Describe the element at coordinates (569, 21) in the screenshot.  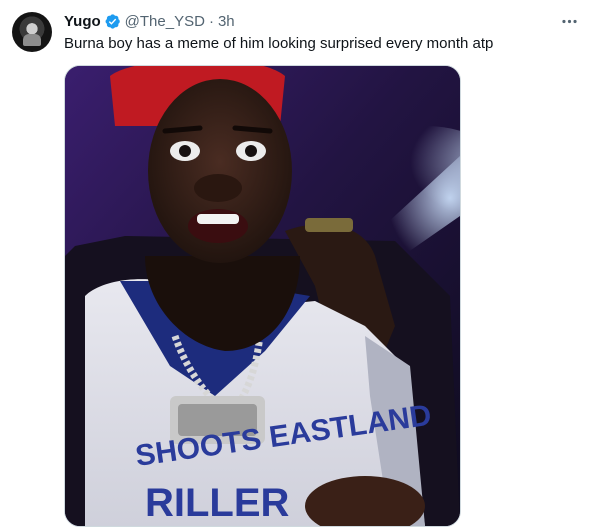
I see `more-options-icon` at that location.